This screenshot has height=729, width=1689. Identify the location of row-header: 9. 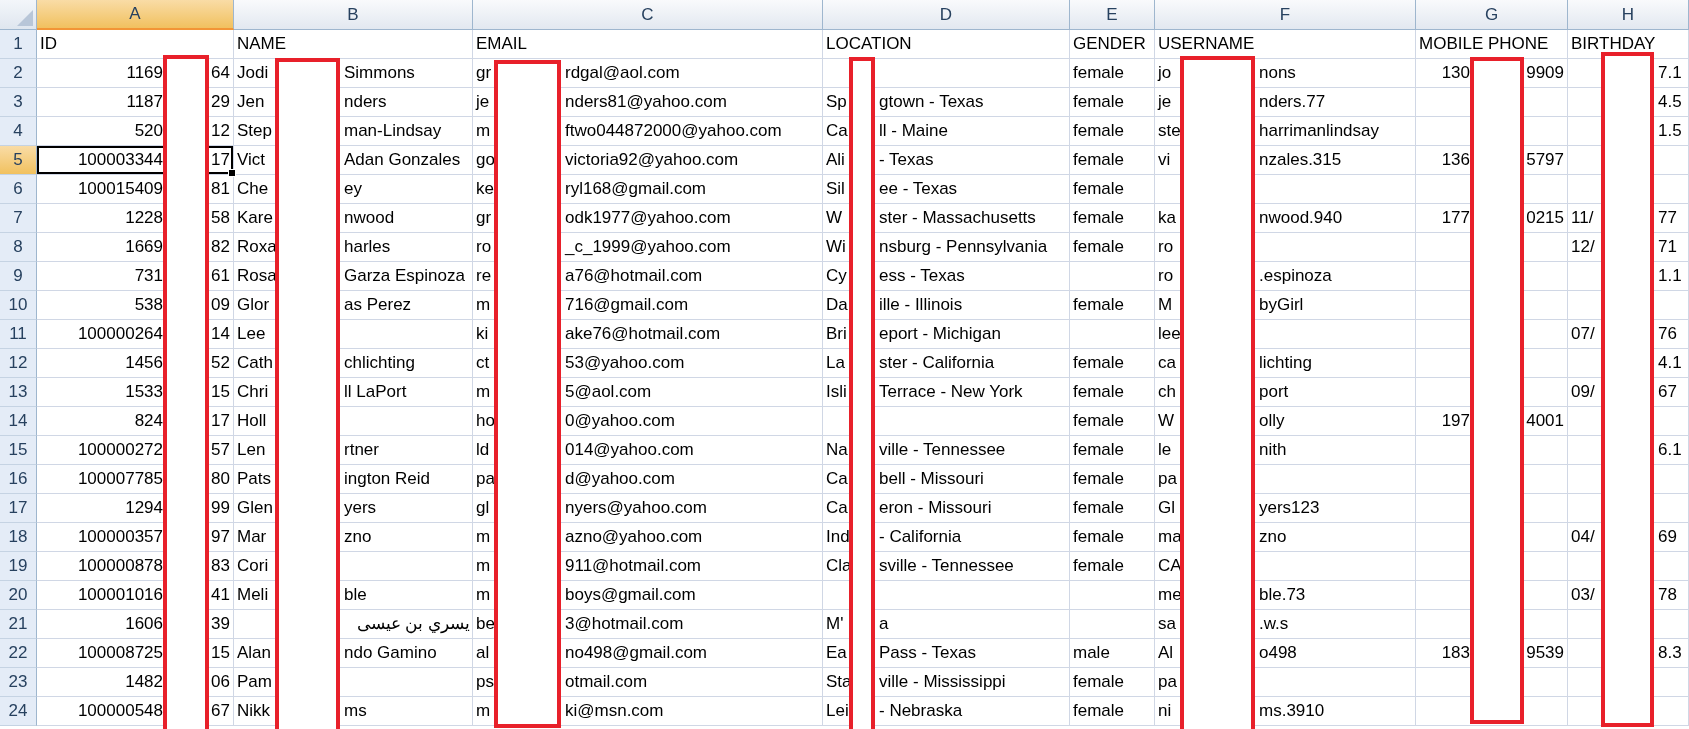
(18, 276).